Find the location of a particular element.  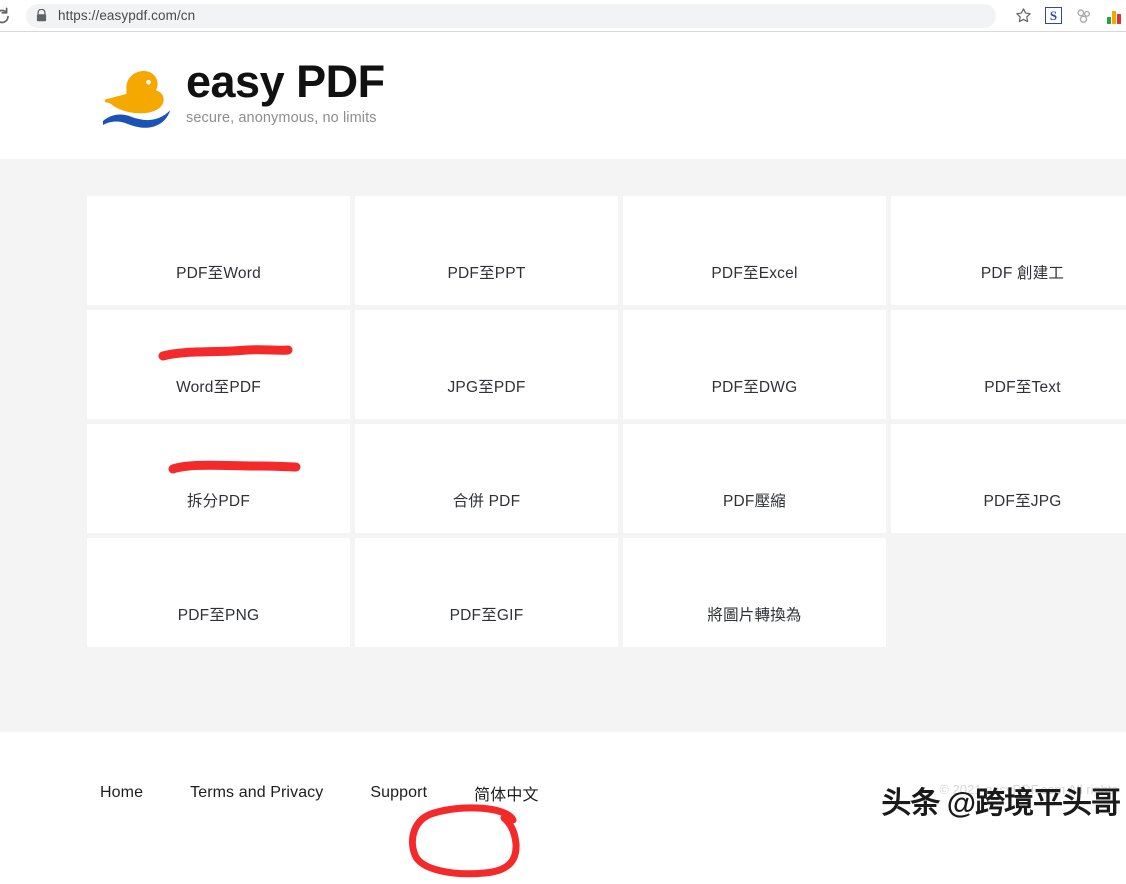

tool-tile-label: 拆分PDF is located at coordinates (218, 501).